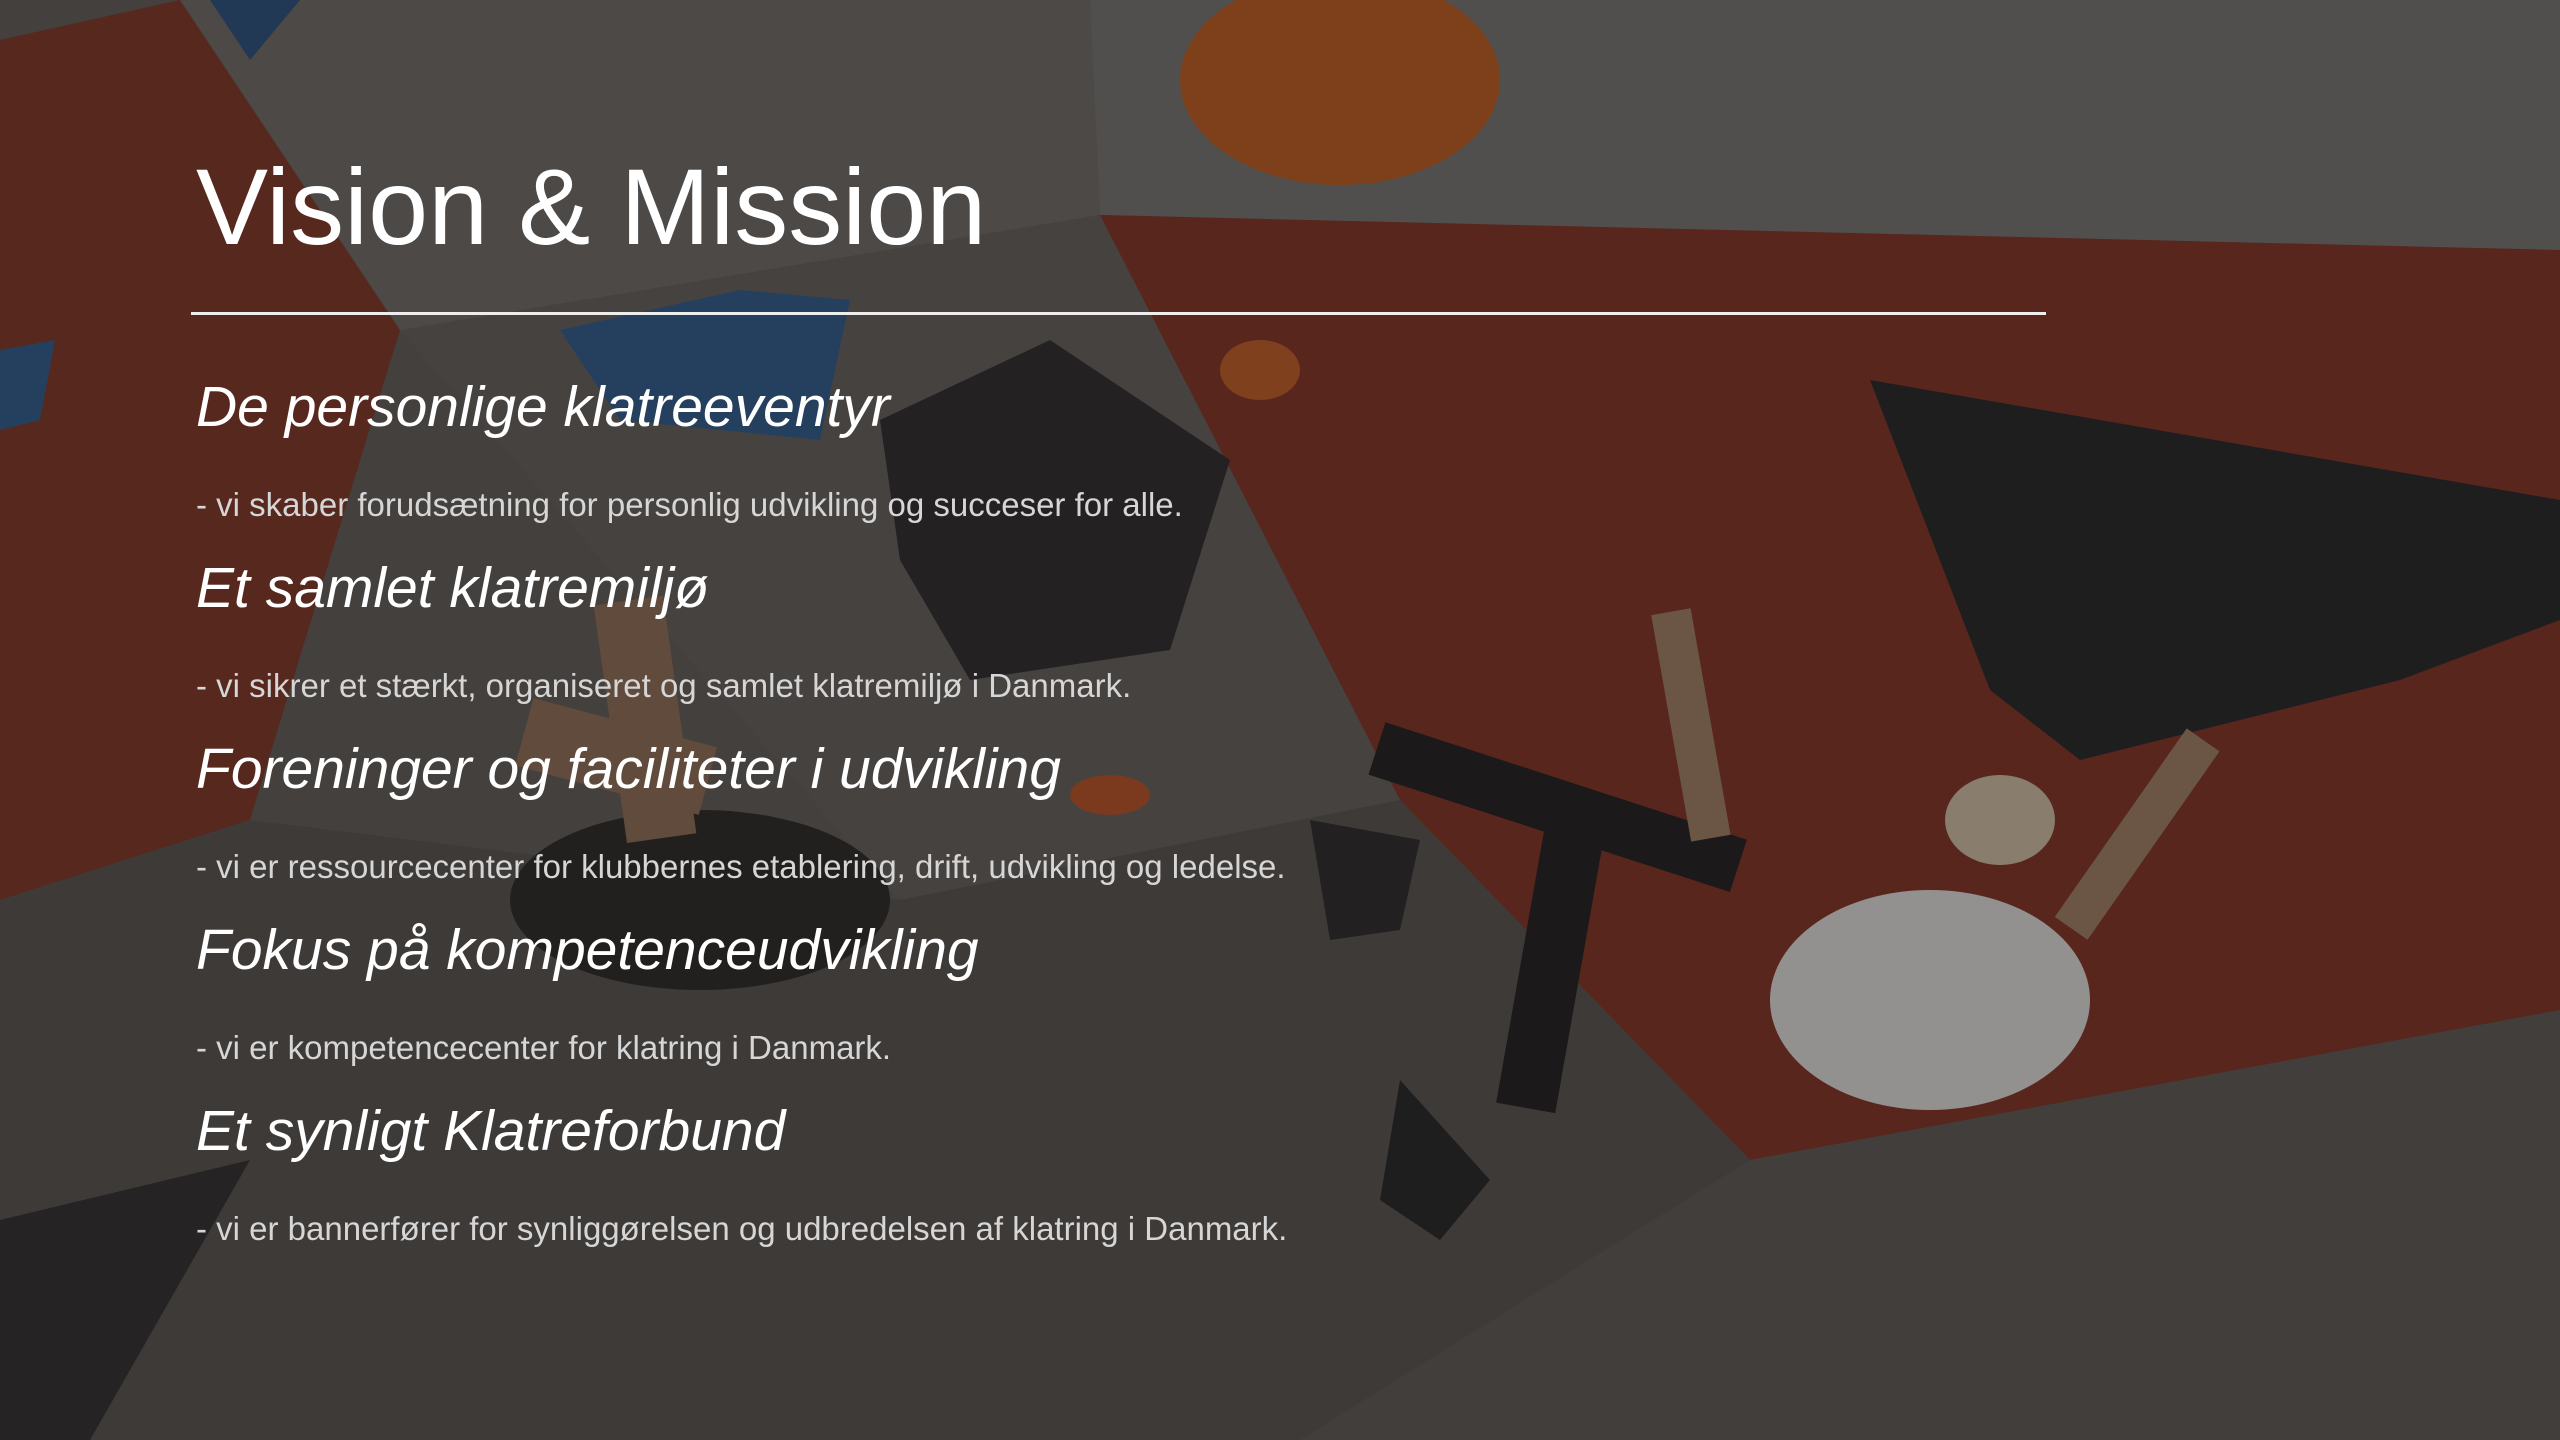  Describe the element at coordinates (587, 950) in the screenshot. I see `item-heading-4: Fokus på kompetenceudvikling` at that location.